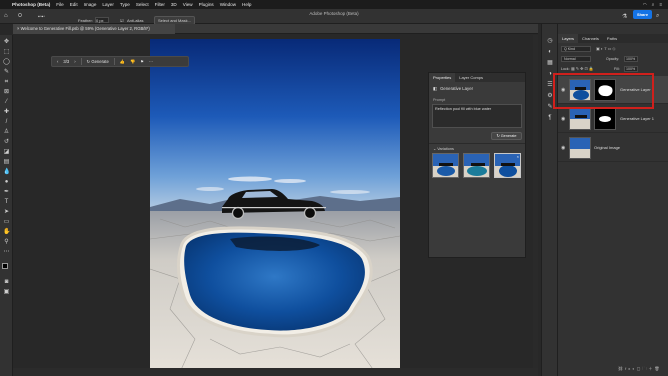 This screenshot has width=668, height=376. Describe the element at coordinates (20, 16) in the screenshot. I see `lasso-tool-icon: ଠ` at that location.